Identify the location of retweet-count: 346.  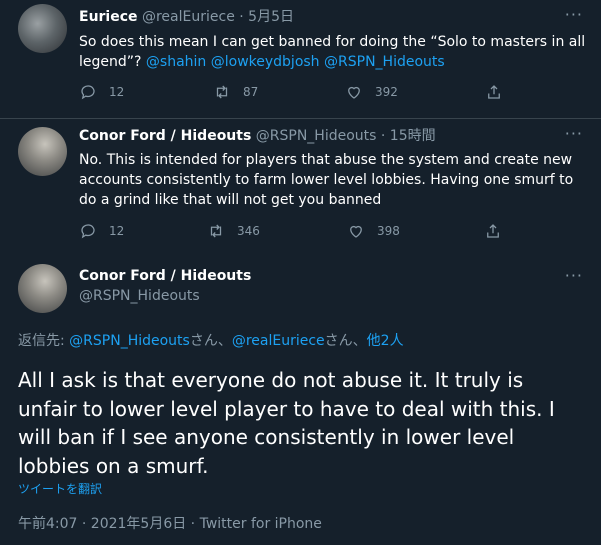
(248, 231).